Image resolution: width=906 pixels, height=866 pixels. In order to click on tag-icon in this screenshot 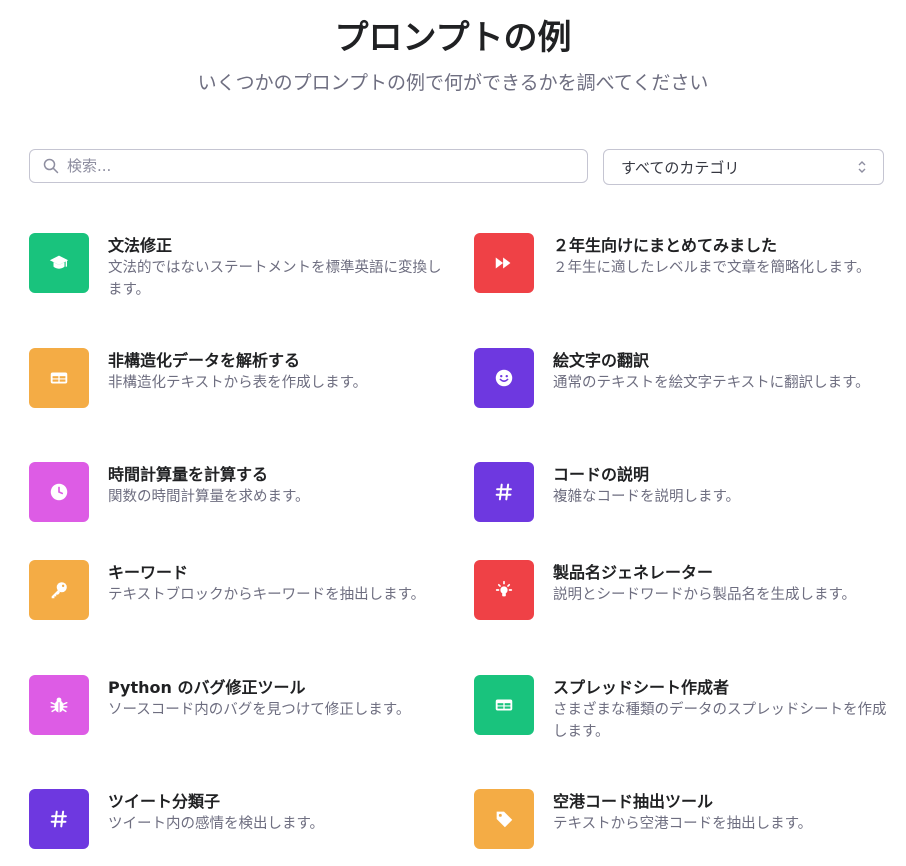, I will do `click(504, 819)`.